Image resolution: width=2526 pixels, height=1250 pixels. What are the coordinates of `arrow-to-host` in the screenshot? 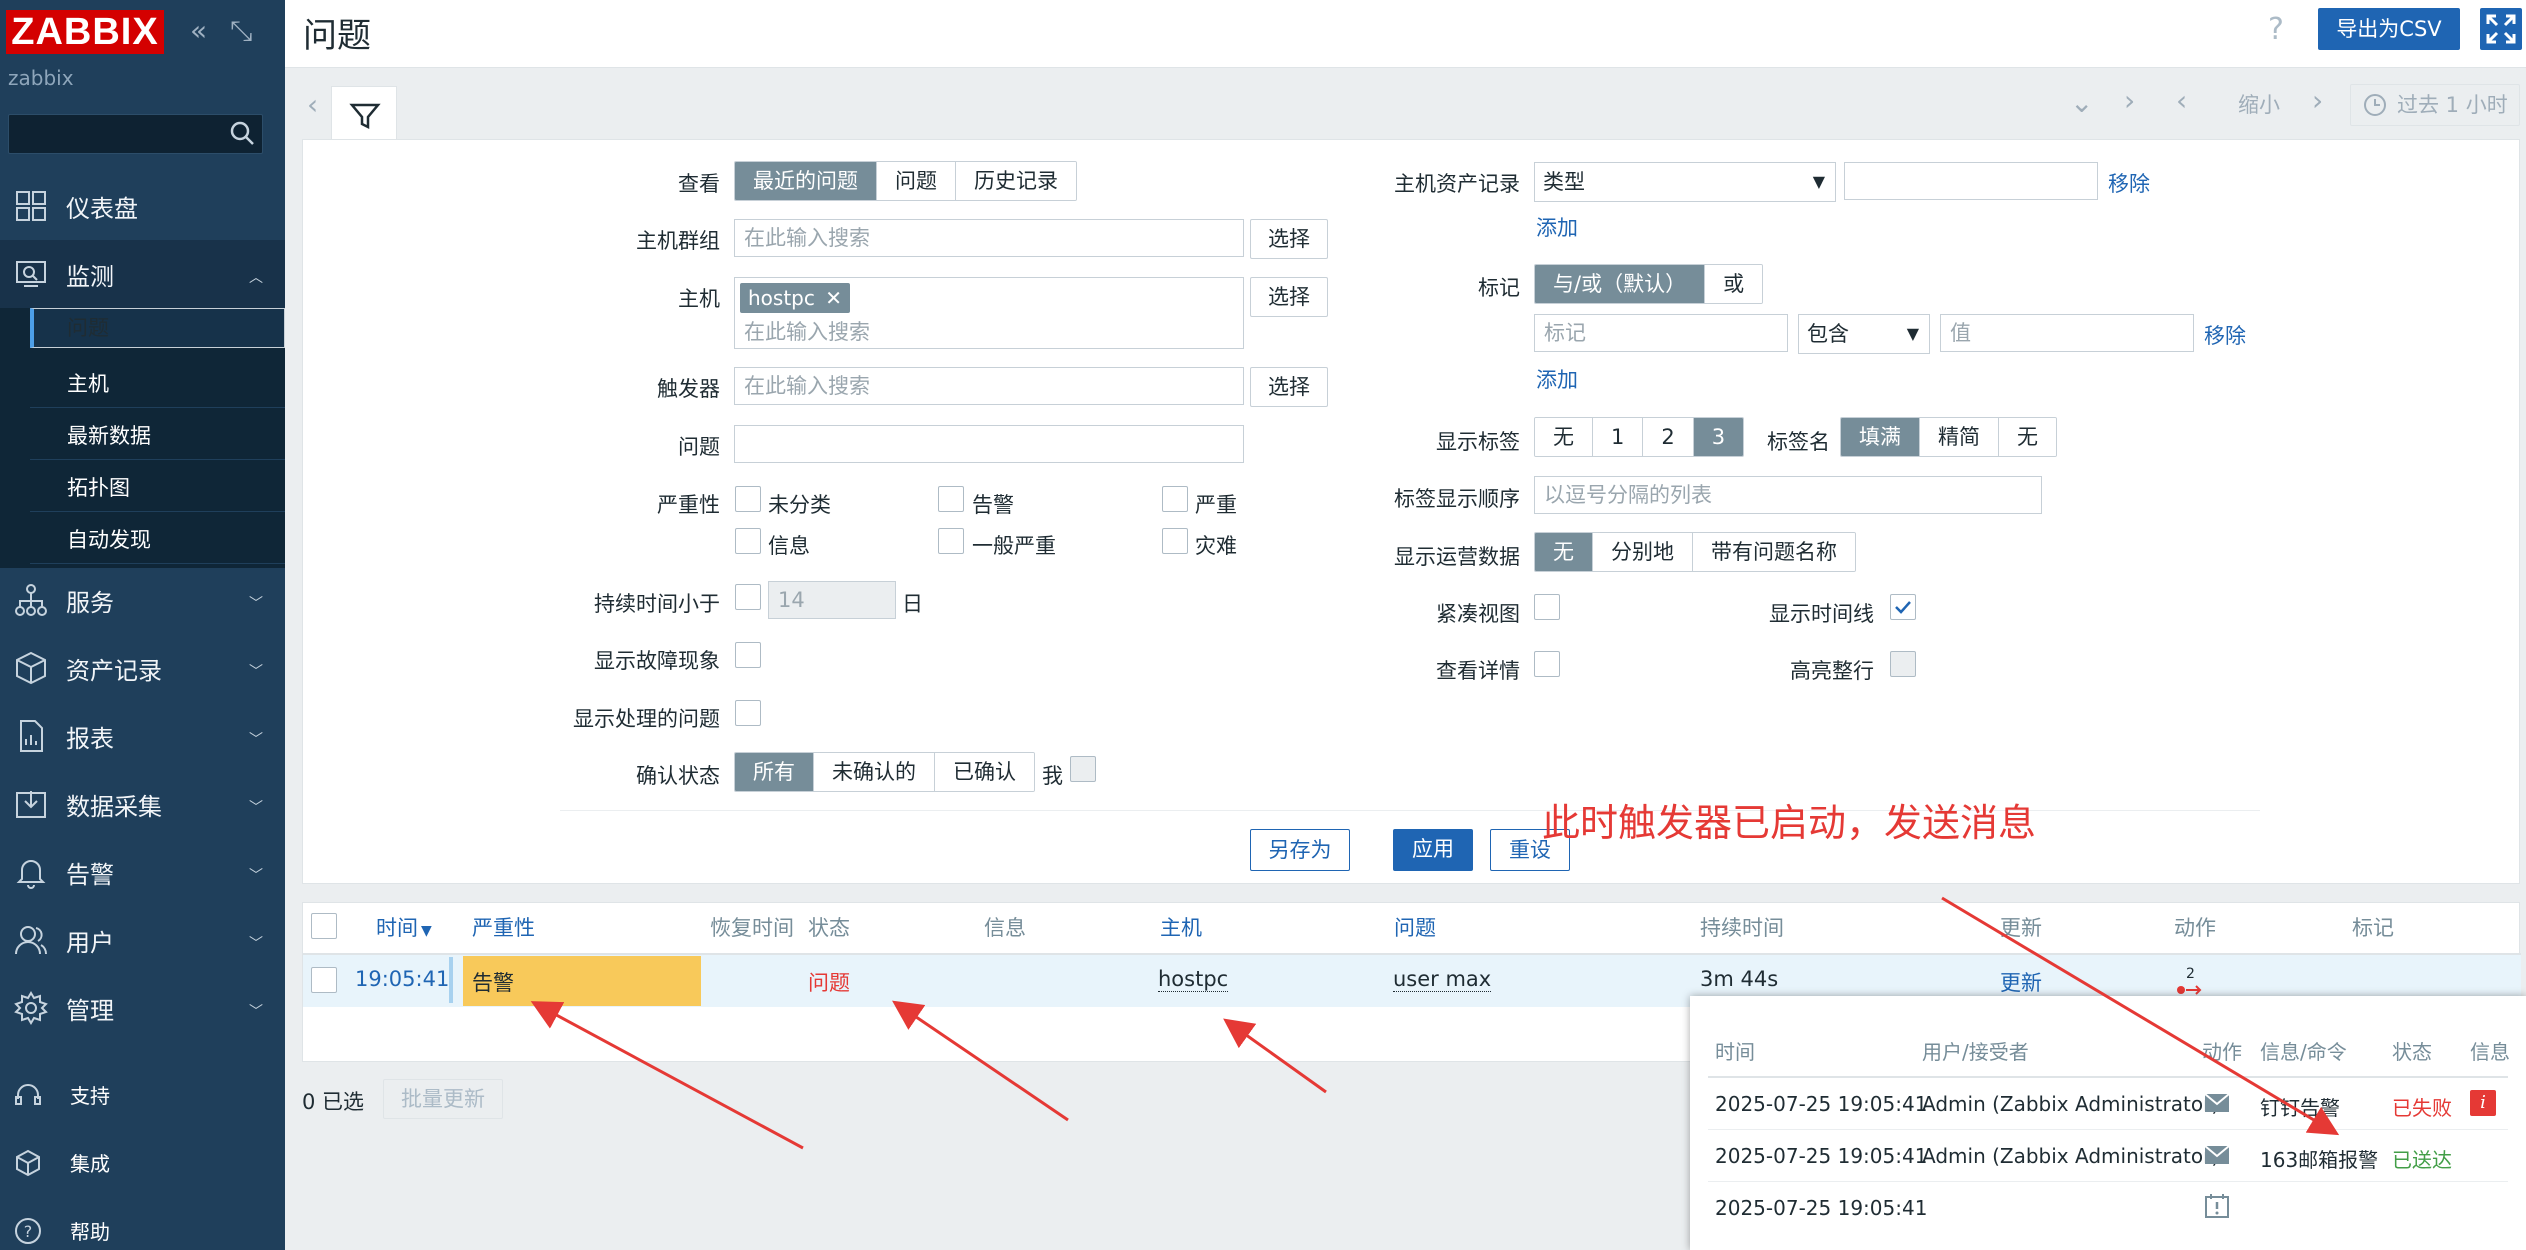 It's located at (1275, 1056).